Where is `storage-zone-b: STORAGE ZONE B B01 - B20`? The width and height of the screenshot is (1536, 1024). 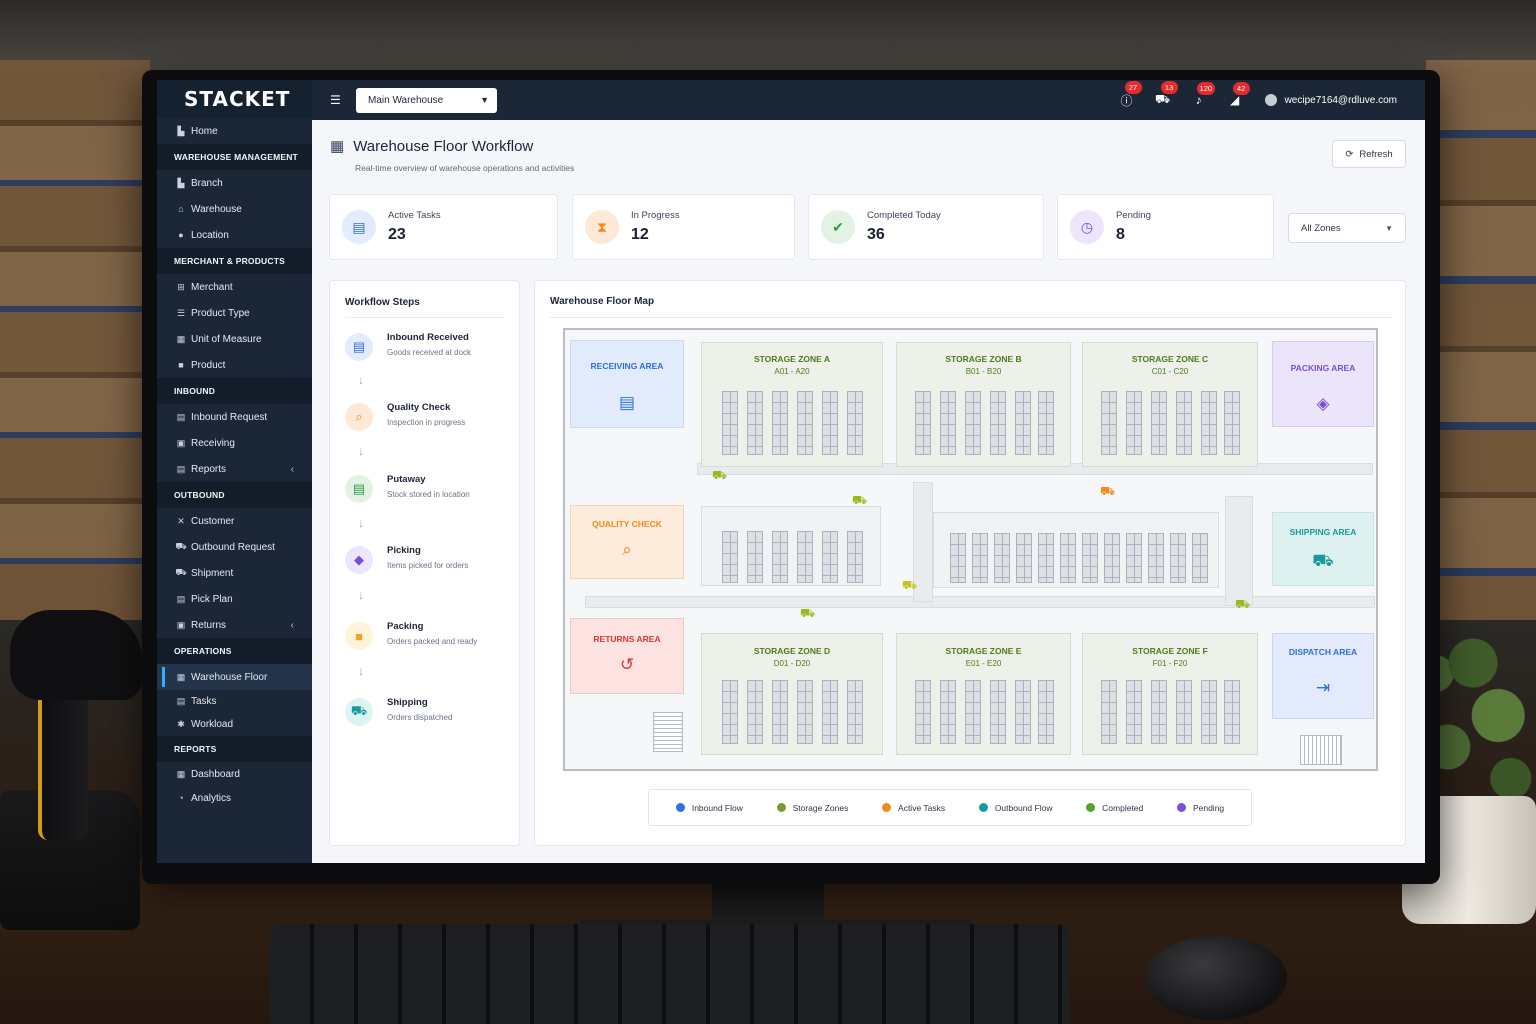
storage-zone-b: STORAGE ZONE B B01 - B20 is located at coordinates (983, 404).